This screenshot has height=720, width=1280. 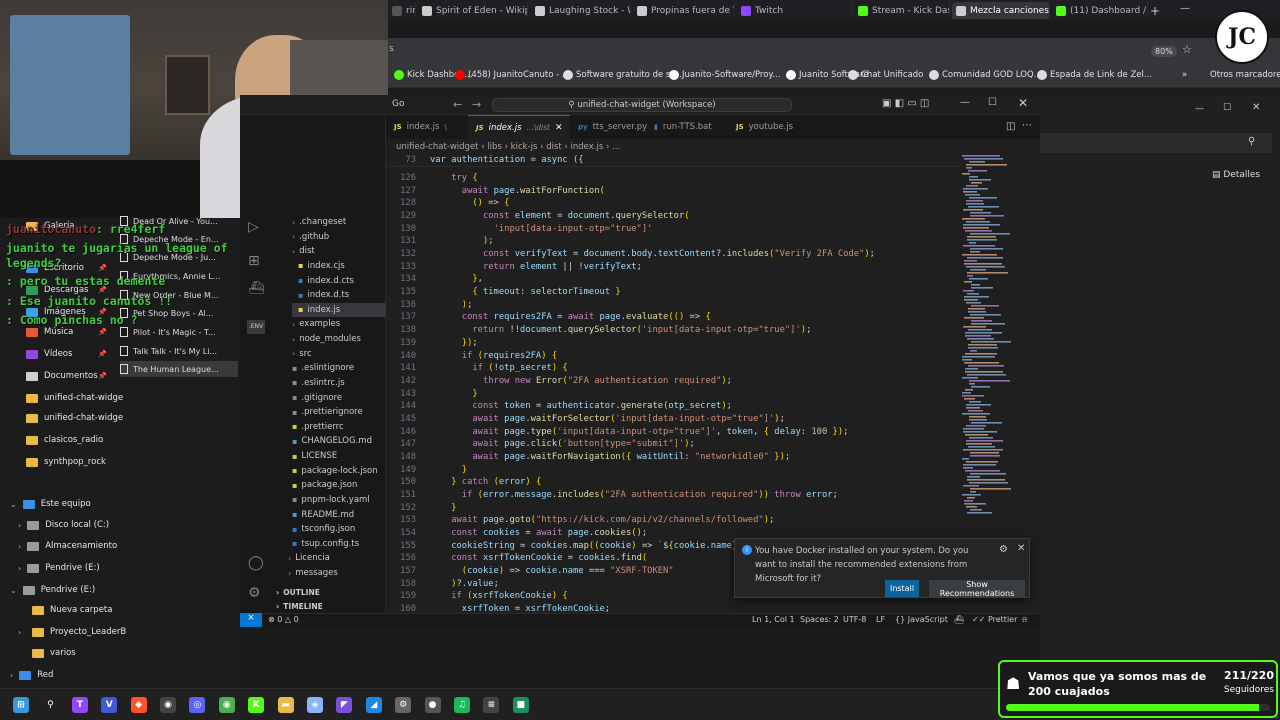 I want to click on remote-indicator-icon: ⨯, so click(x=251, y=620).